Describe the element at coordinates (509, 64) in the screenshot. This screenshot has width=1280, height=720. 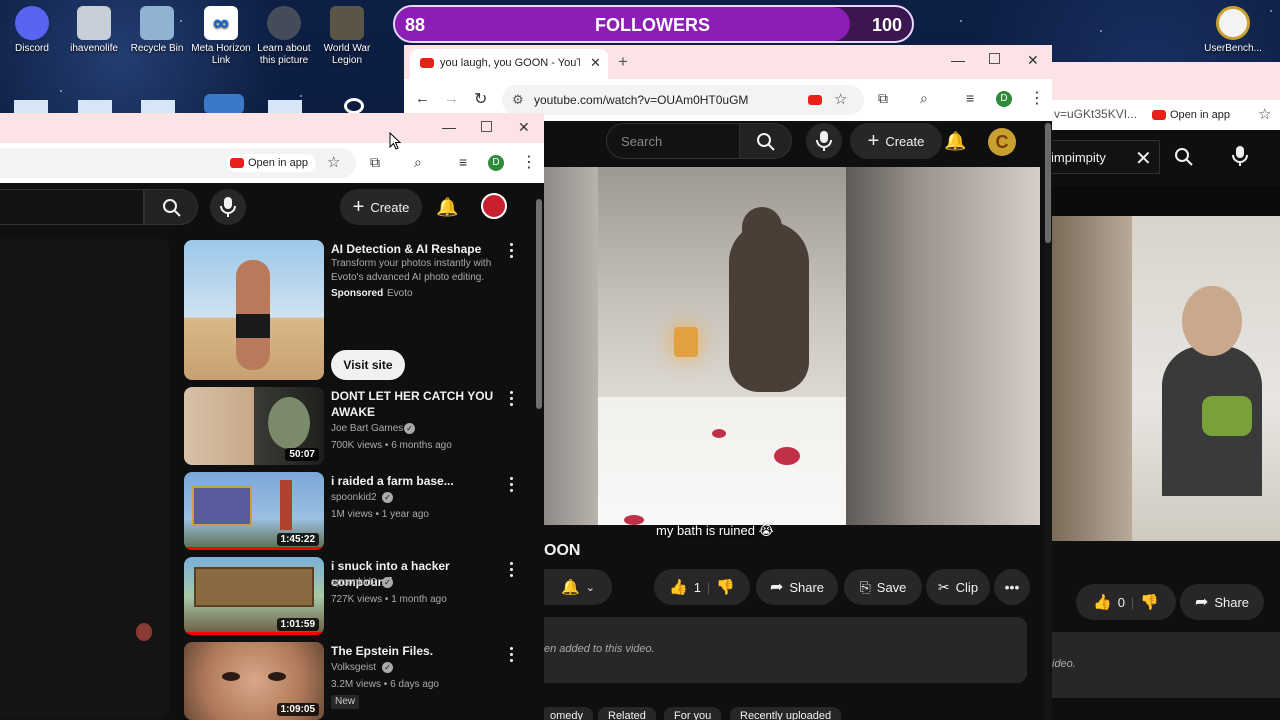
I see `tab-youtube-video: you laugh, you GOON - YouTube ✕` at that location.